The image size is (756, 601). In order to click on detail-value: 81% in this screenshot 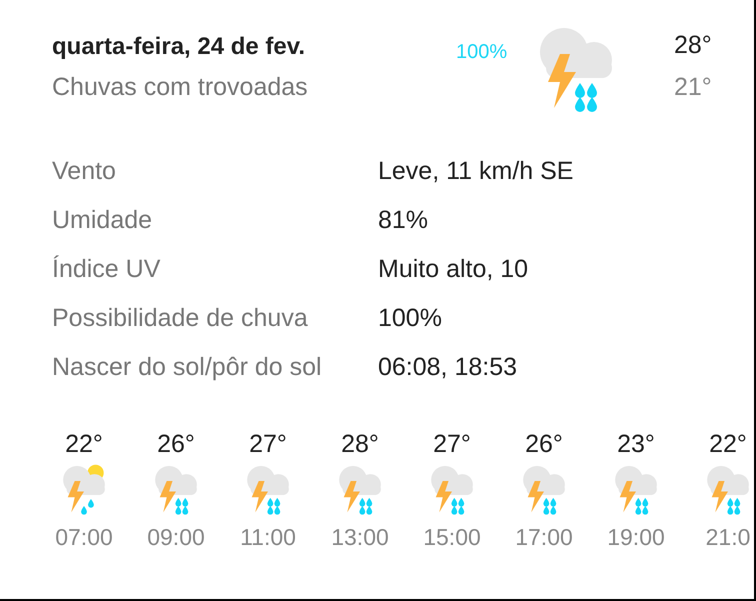, I will do `click(404, 220)`.